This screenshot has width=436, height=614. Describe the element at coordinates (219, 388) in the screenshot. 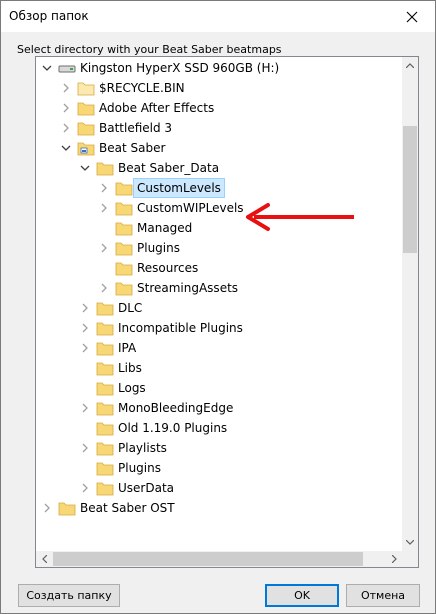

I see `tree-item: Logs` at that location.